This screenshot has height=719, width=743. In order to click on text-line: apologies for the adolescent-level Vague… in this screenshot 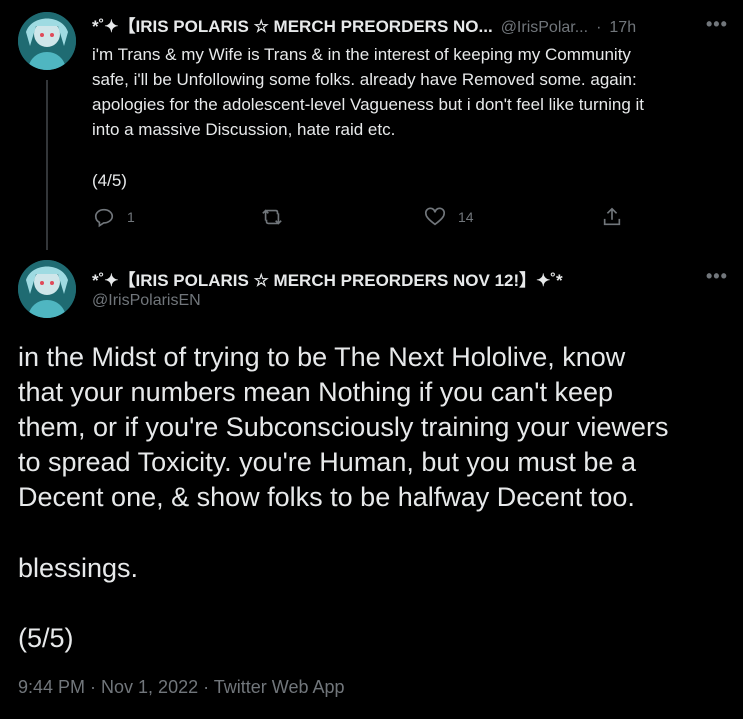, I will do `click(368, 104)`.